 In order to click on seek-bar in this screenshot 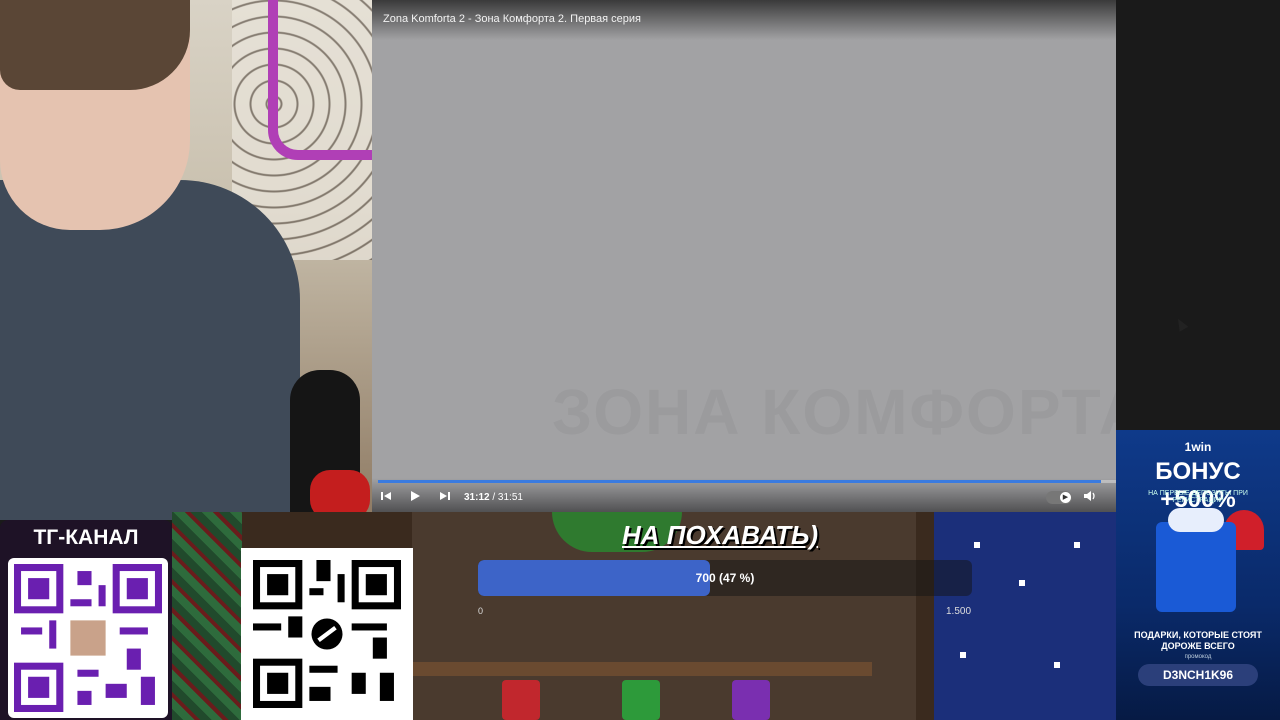, I will do `click(747, 481)`.